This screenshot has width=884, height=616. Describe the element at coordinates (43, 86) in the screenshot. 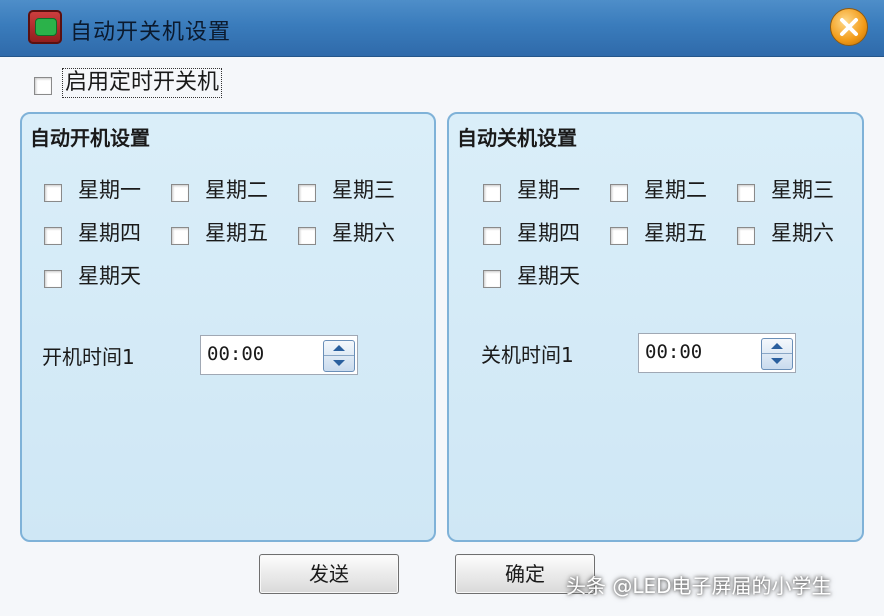

I see `enable-schedule-checkbox` at that location.